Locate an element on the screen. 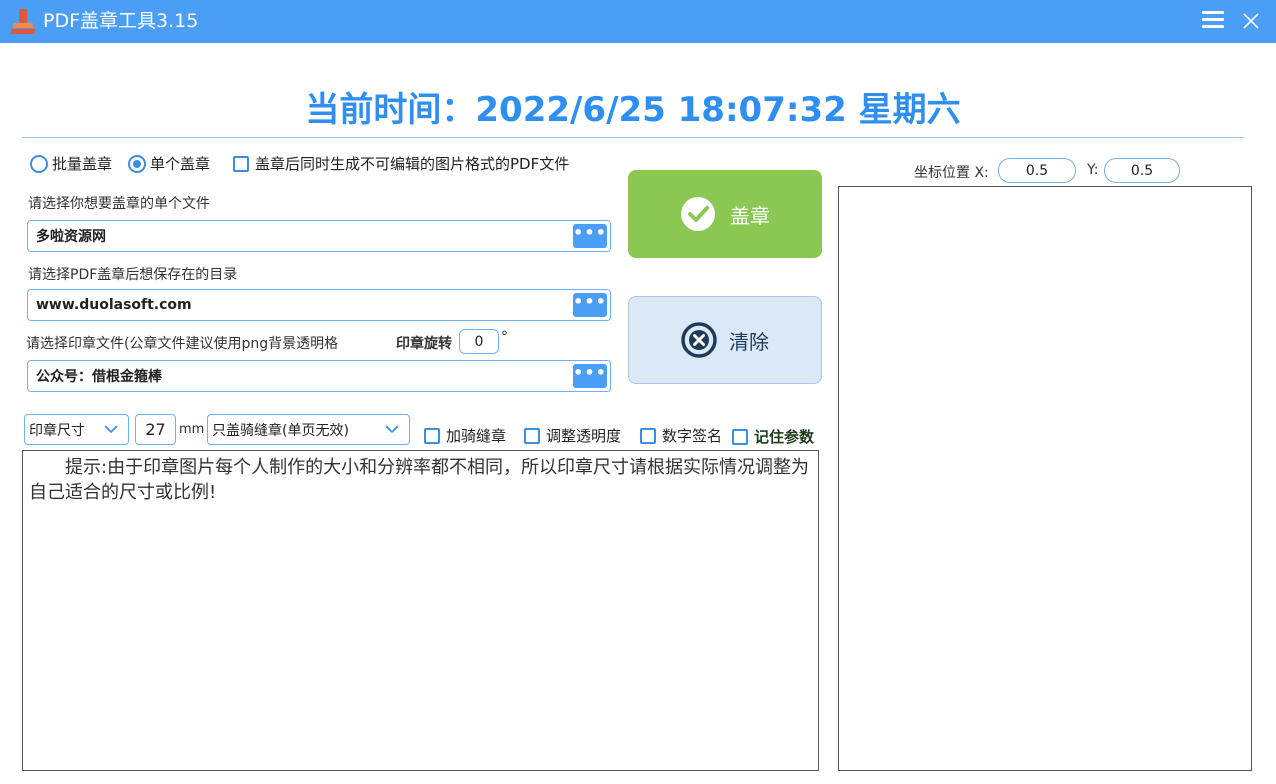 Image resolution: width=1276 pixels, height=784 pixels. clear-button: 清除 is located at coordinates (725, 340).